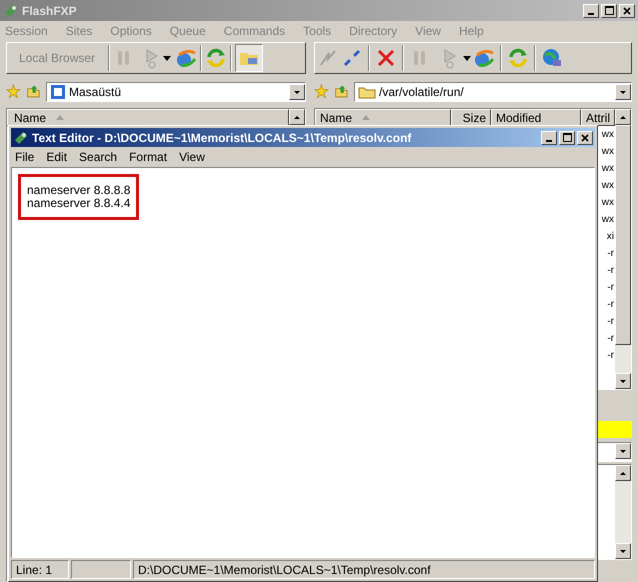 This screenshot has width=638, height=582. What do you see at coordinates (24, 157) in the screenshot?
I see `menu-item: File` at bounding box center [24, 157].